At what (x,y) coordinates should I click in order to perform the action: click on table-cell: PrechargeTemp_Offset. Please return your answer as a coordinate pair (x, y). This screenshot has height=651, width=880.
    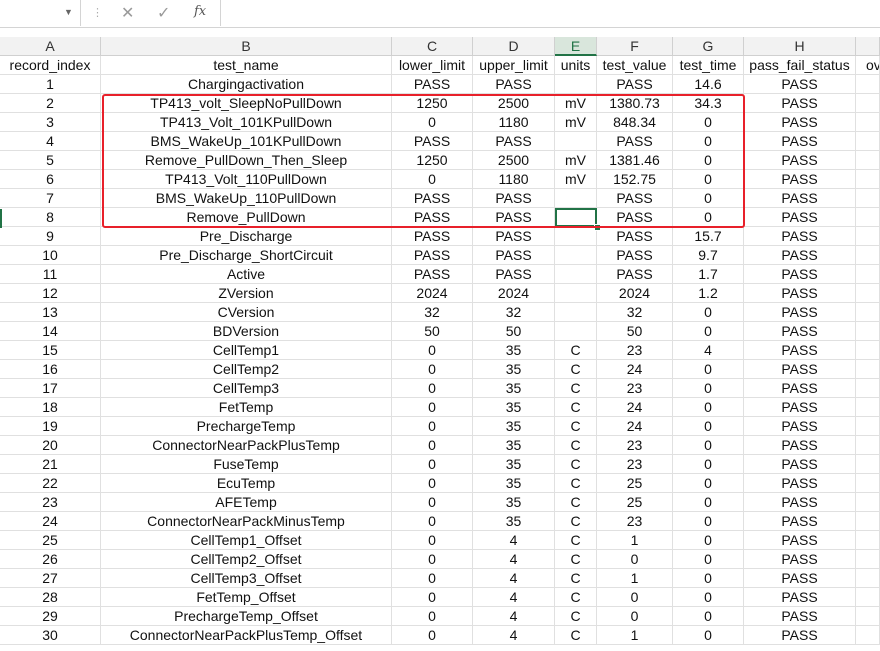
    Looking at the image, I should click on (246, 616).